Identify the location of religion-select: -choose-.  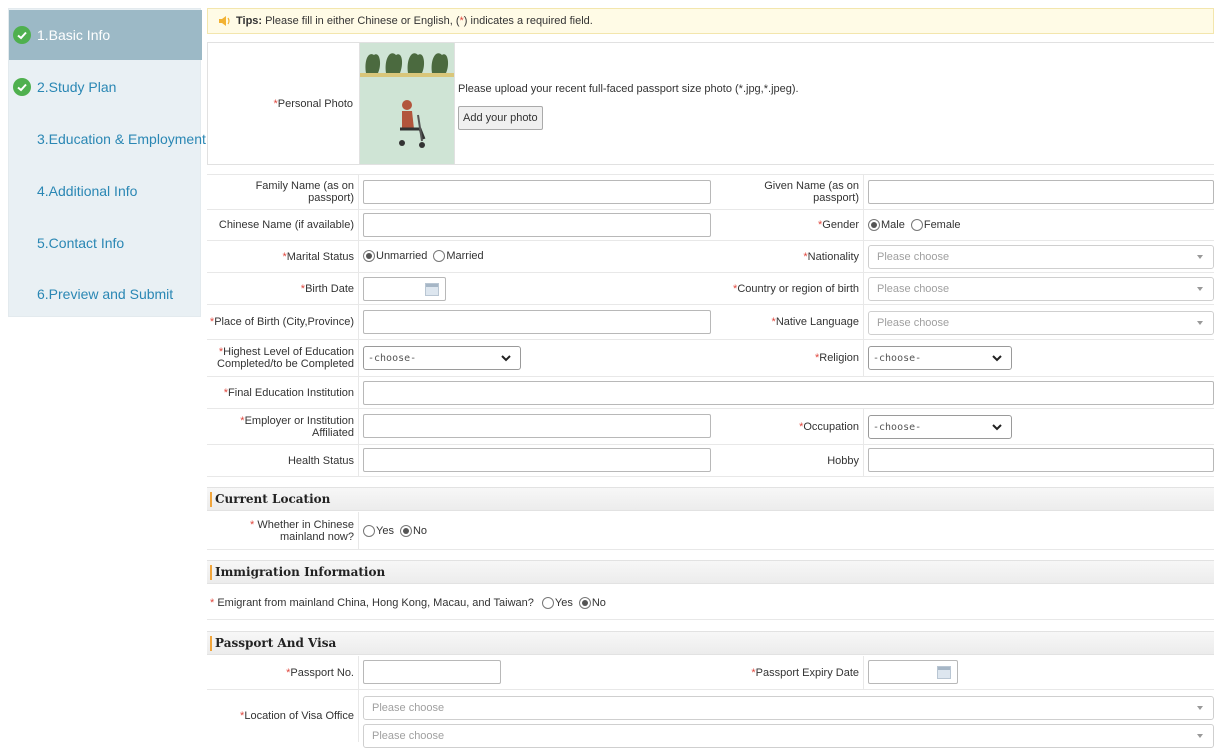
(940, 358).